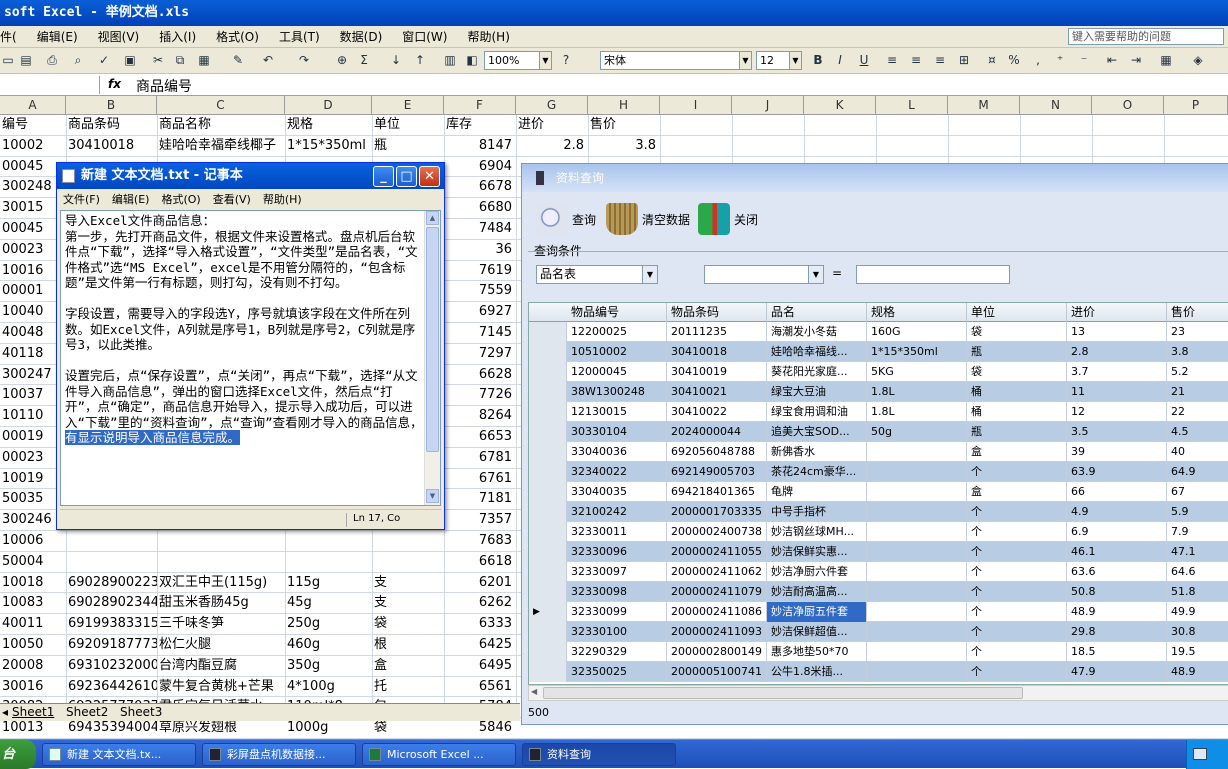  What do you see at coordinates (328, 146) in the screenshot?
I see `cell-d: 1*15*350ml` at bounding box center [328, 146].